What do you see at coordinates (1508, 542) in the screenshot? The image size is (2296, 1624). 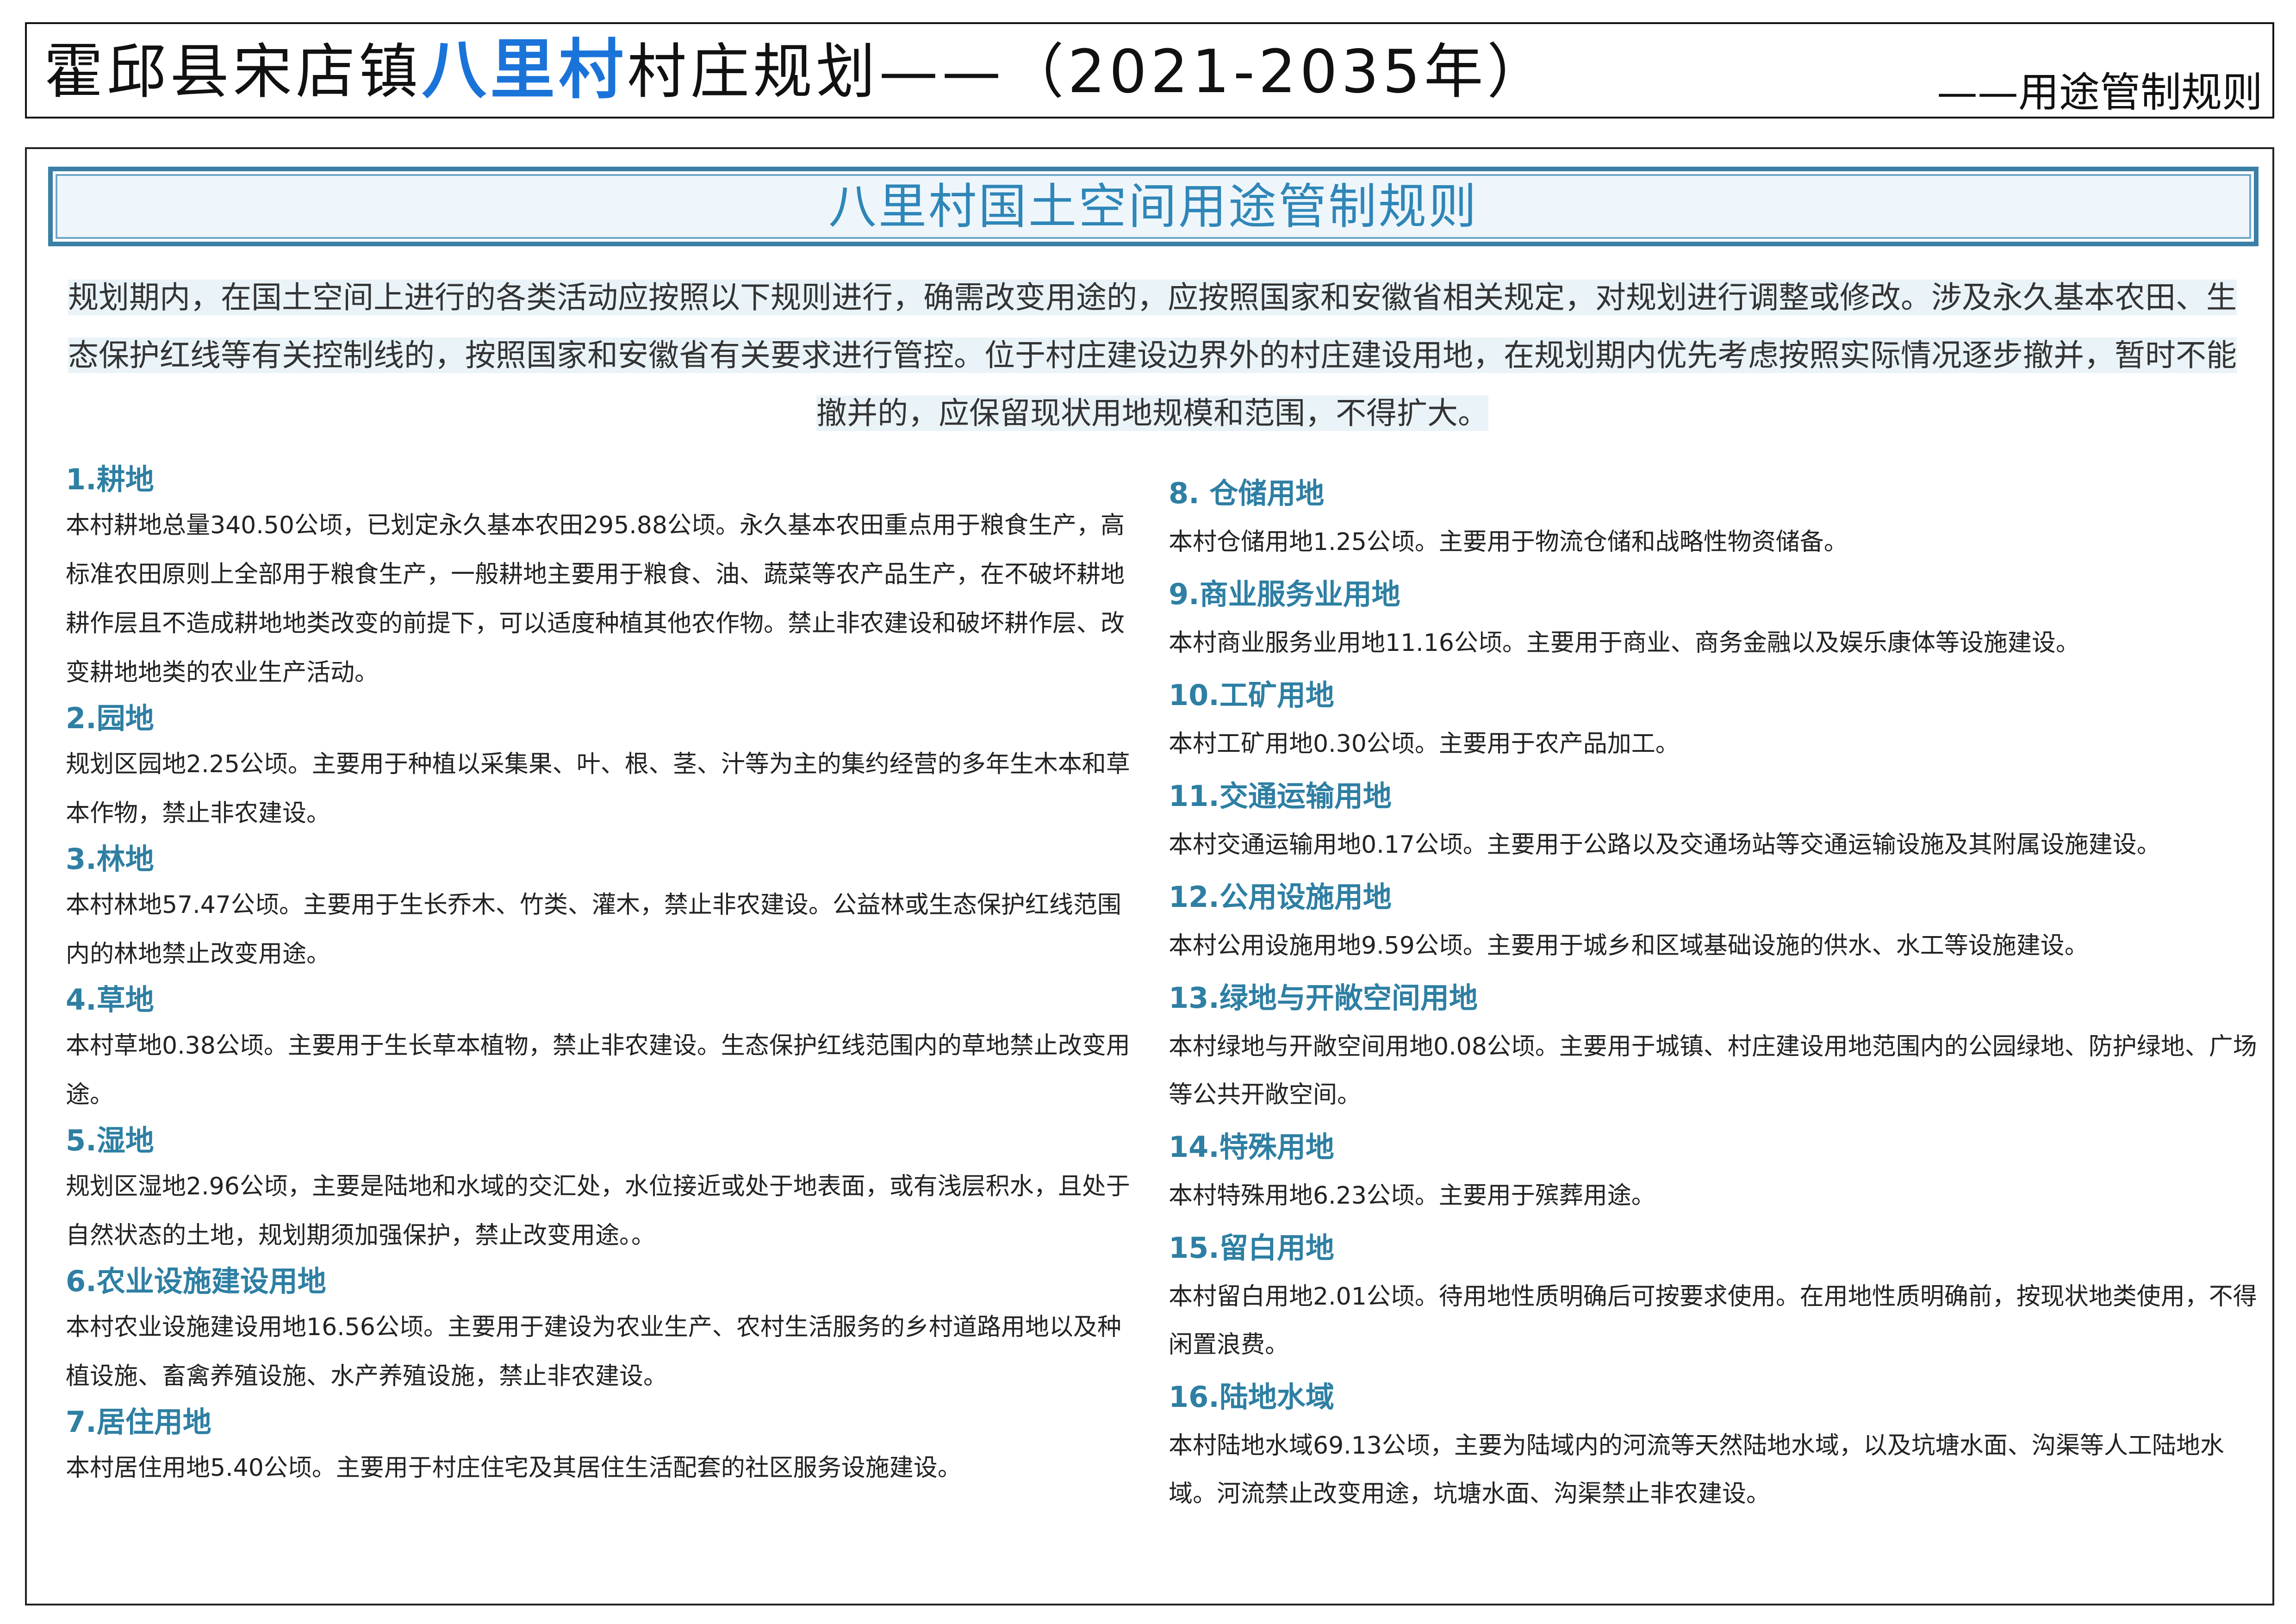 I see `rule-body: 本村仓储用地1.25公顷。主要用于物流仓储和战略性物资储备。` at bounding box center [1508, 542].